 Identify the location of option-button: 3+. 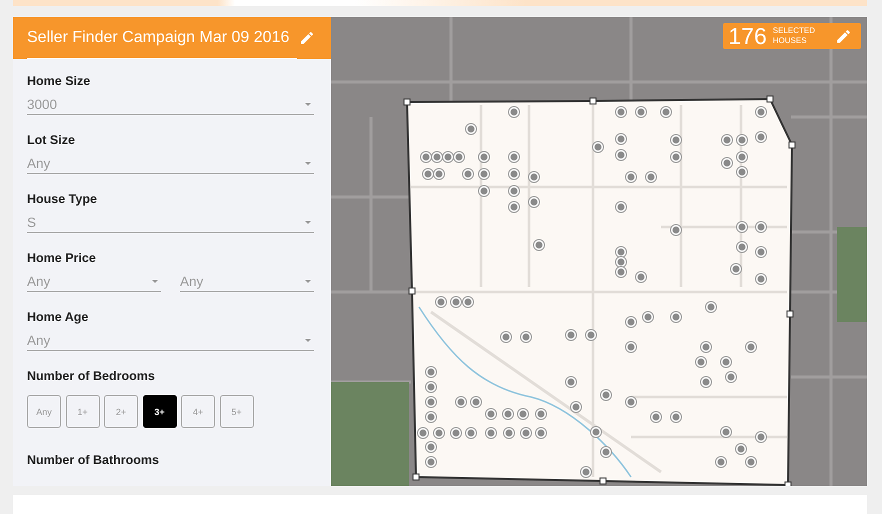
(159, 411).